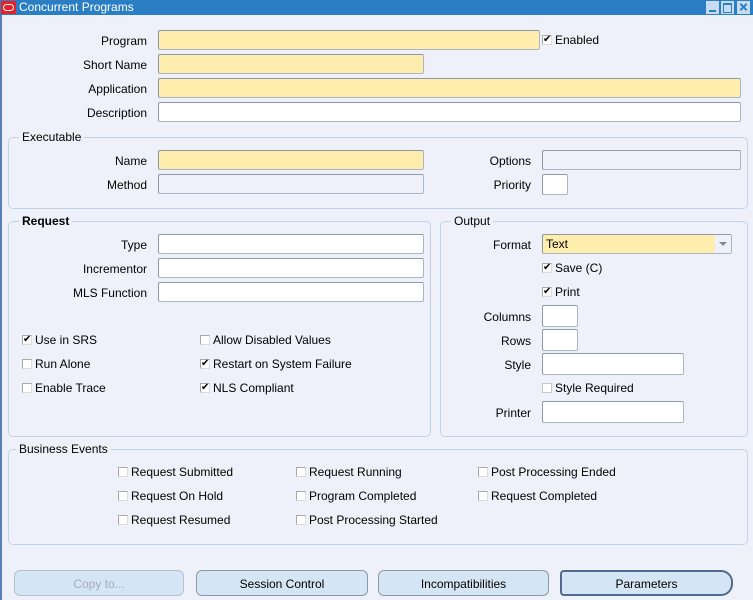  What do you see at coordinates (123, 41) in the screenshot?
I see `program-label: Program` at bounding box center [123, 41].